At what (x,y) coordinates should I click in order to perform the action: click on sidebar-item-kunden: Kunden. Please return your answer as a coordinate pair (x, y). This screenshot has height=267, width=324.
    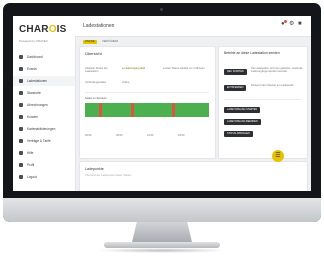
    Looking at the image, I should click on (44, 117).